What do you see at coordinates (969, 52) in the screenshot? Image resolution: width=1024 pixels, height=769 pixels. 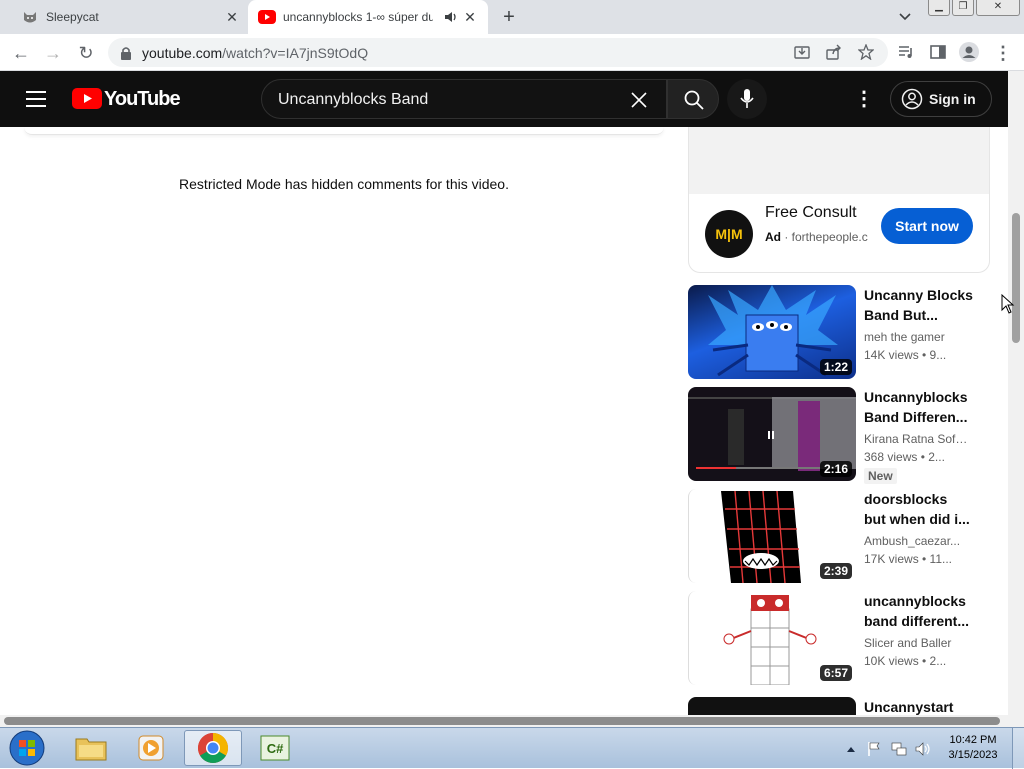 I see `profile-avatar-icon` at bounding box center [969, 52].